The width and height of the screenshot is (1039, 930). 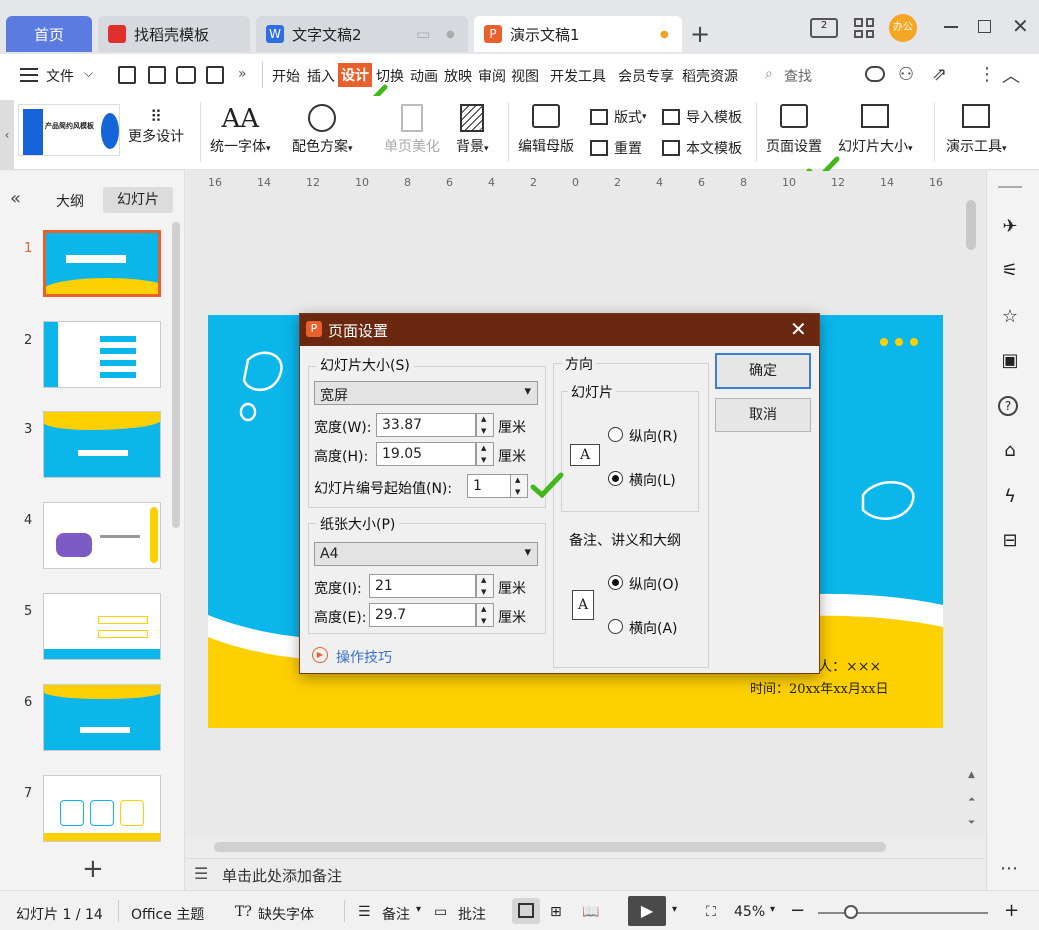 What do you see at coordinates (653, 436) in the screenshot?
I see `slide-portrait-label: 纵向(R)` at bounding box center [653, 436].